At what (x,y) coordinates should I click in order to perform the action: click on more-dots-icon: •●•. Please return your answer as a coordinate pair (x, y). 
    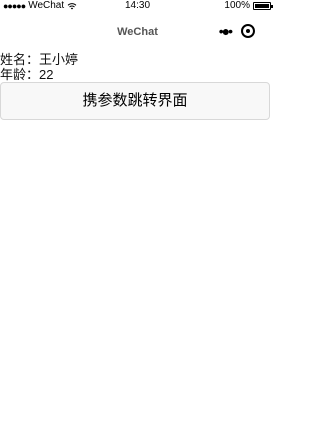
    Looking at the image, I should click on (226, 31).